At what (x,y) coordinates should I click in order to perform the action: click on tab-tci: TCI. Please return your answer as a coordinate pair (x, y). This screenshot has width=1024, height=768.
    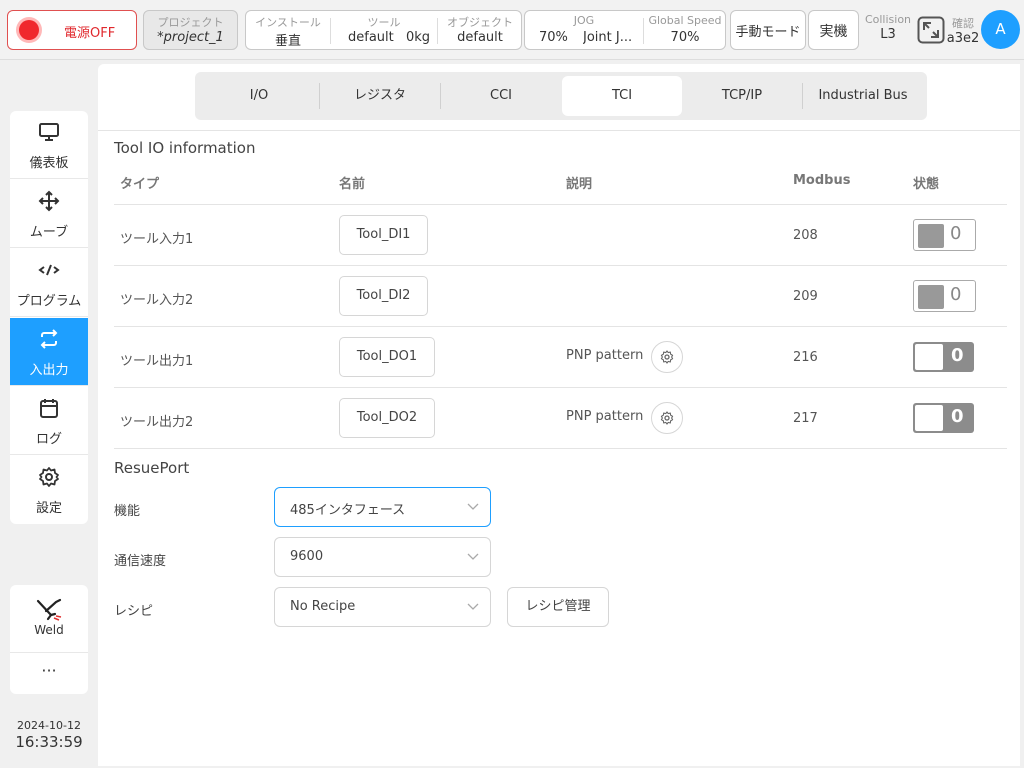
    Looking at the image, I should click on (622, 96).